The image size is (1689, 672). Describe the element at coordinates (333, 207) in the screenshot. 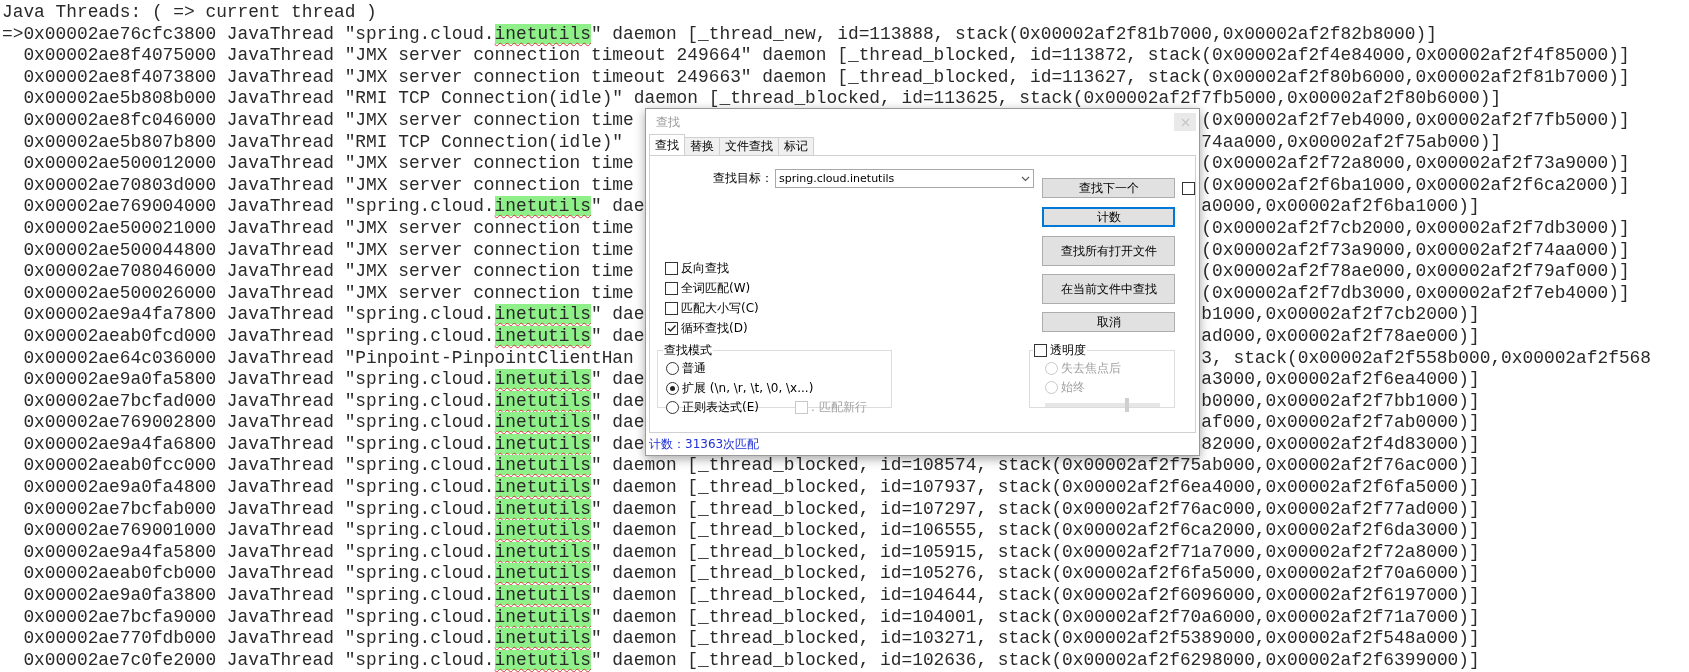

I see `code-line: 0x00002ae769004000 JavaThread "spring.cloud.inetutils" dae` at that location.